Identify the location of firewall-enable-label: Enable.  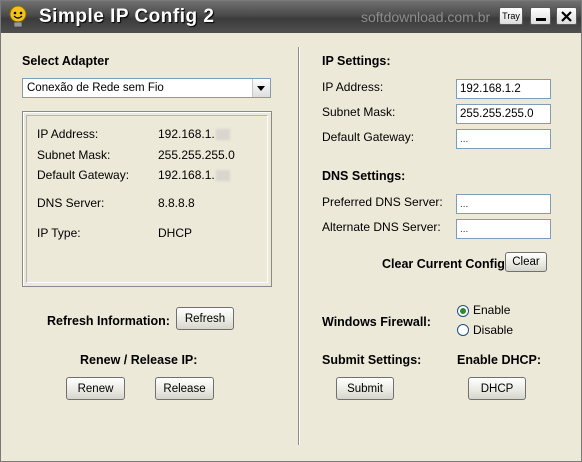
(491, 310).